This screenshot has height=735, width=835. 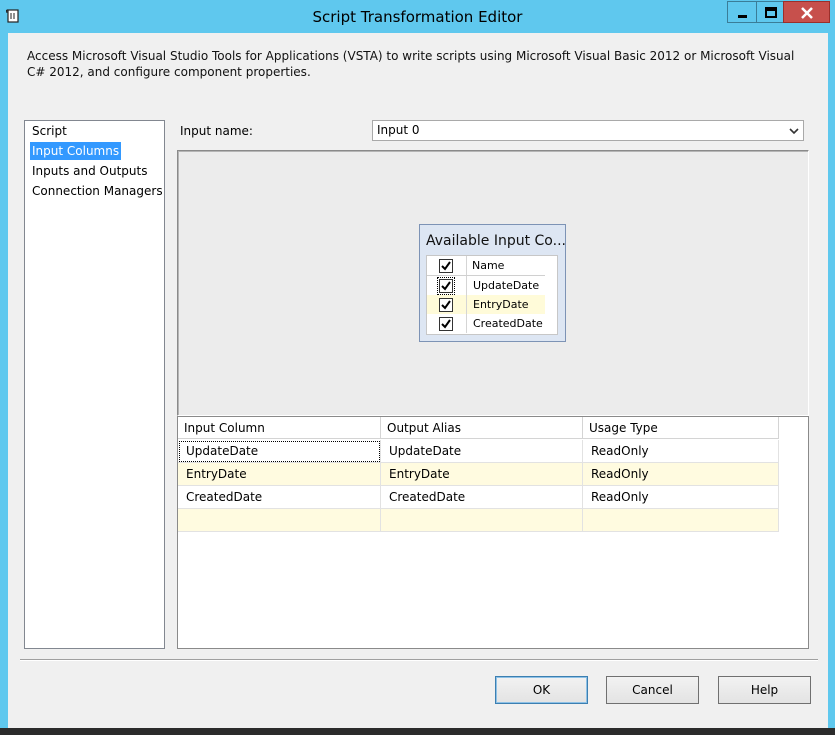 I want to click on grid-header-input-column: Input Column, so click(x=279, y=428).